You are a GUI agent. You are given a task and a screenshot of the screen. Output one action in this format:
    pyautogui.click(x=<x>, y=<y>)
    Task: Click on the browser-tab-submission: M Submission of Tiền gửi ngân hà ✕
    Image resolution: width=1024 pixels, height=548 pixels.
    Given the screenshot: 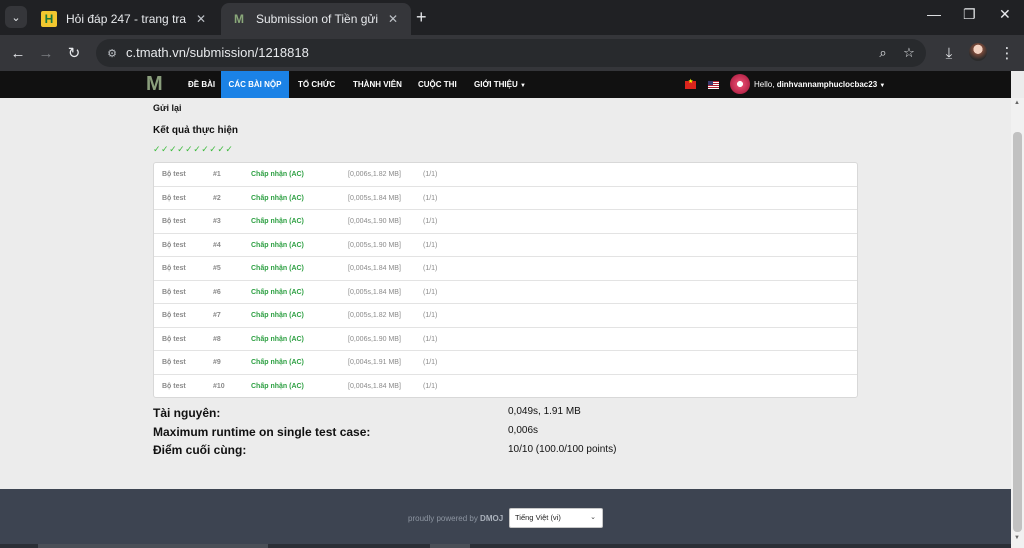 What is the action you would take?
    pyautogui.click(x=316, y=19)
    